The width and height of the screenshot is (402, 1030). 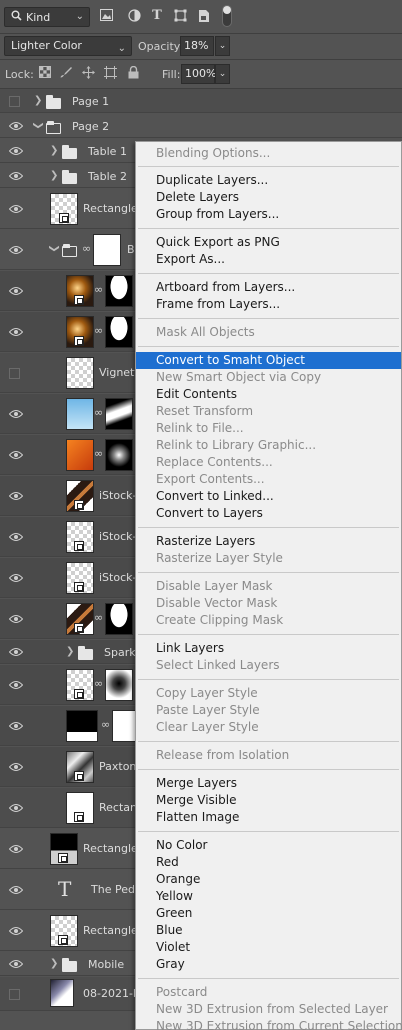 I want to click on menu-item-merge-layers: Merge Layers, so click(x=268, y=783).